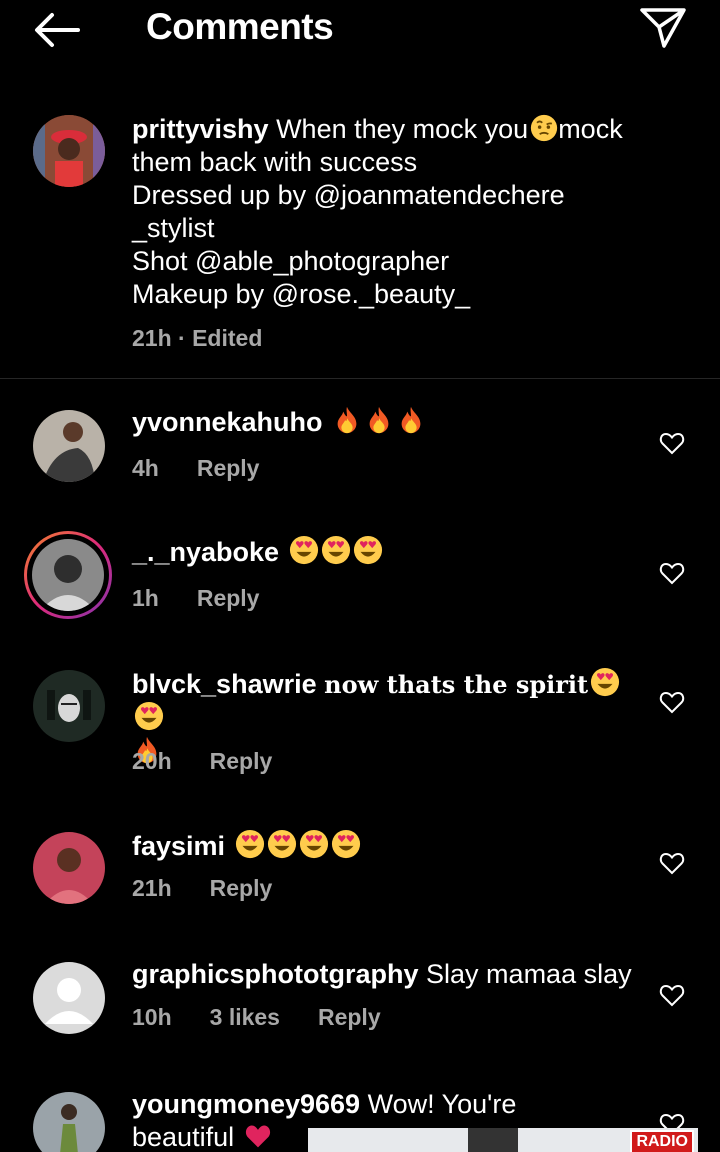 The image size is (720, 1152). What do you see at coordinates (152, 888) in the screenshot?
I see `comment-time: 21h` at bounding box center [152, 888].